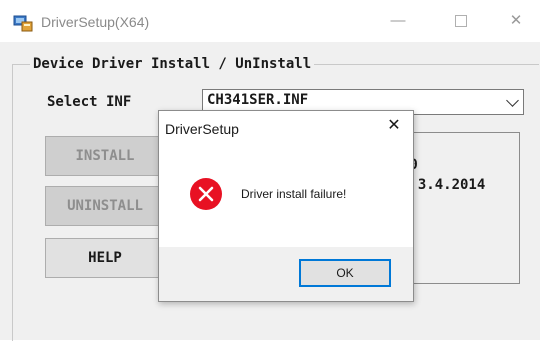  What do you see at coordinates (516, 21) in the screenshot?
I see `close-window-button: ✕` at bounding box center [516, 21].